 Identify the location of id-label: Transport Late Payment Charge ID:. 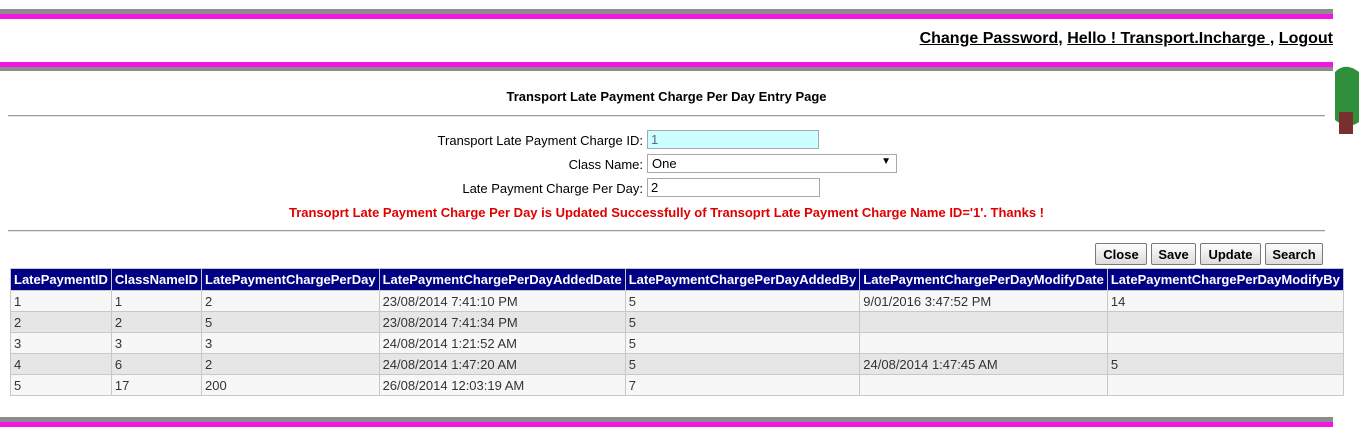
(540, 140).